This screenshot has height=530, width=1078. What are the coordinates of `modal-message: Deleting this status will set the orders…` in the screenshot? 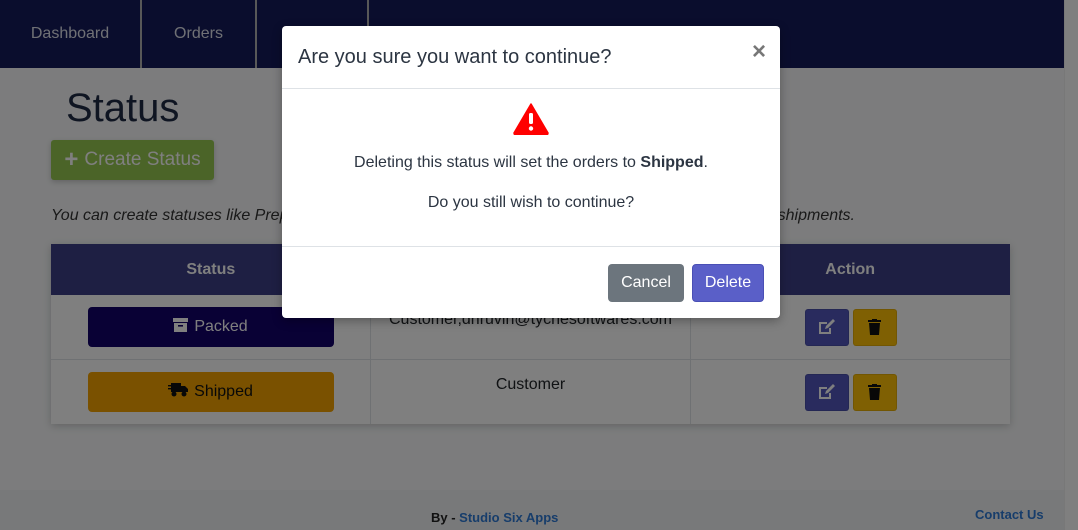 It's located at (531, 163).